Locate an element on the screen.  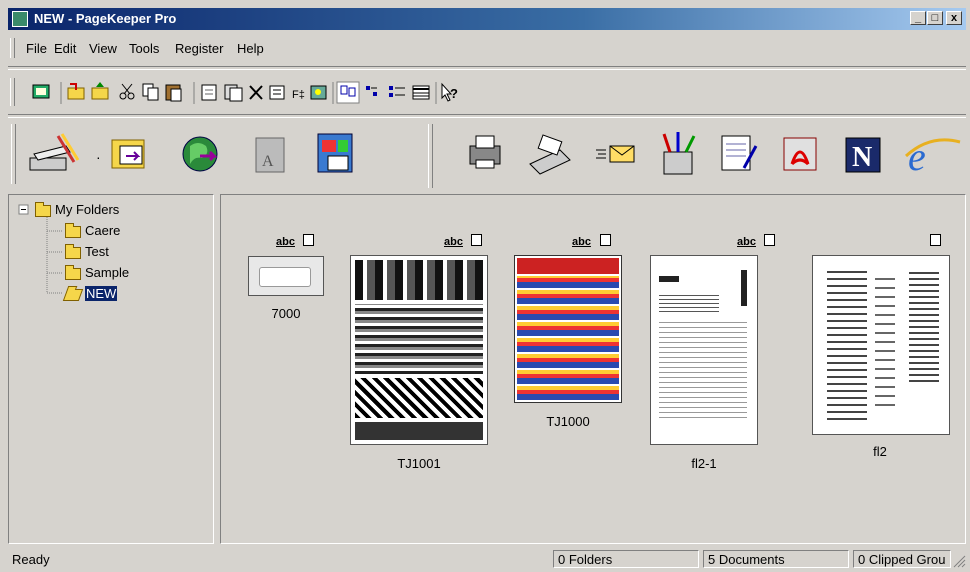
page-view-icon is located at coordinates (209, 92).